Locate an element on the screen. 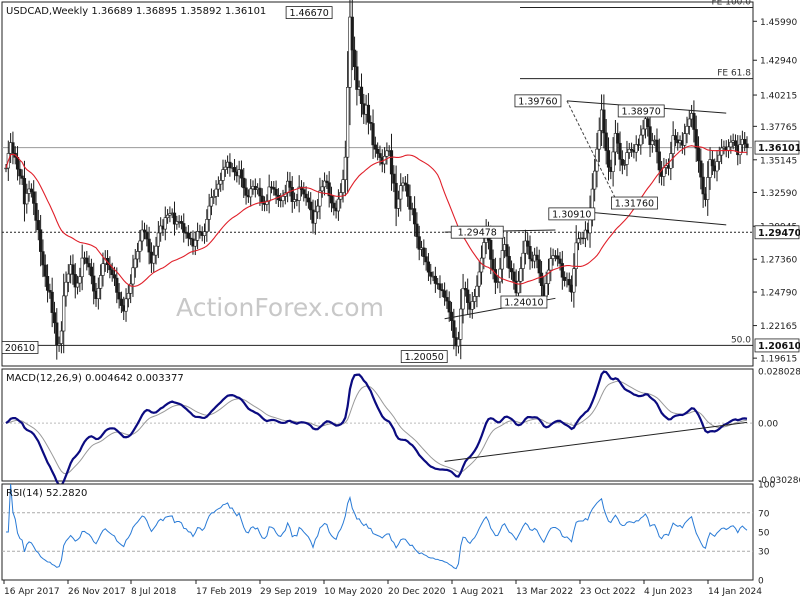 This screenshot has width=800, height=600. price-label-3: 1.31760 is located at coordinates (634, 204).